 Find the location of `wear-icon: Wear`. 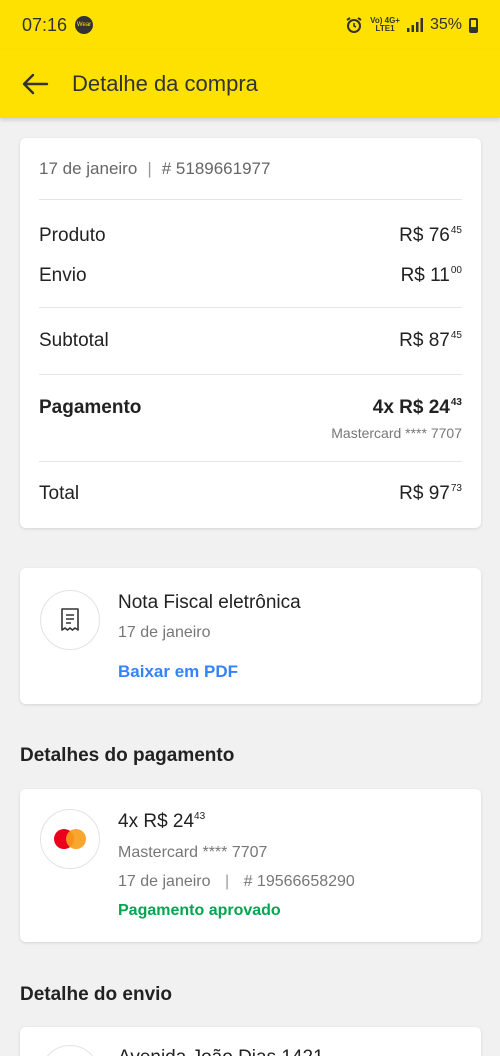

wear-icon: Wear is located at coordinates (84, 25).